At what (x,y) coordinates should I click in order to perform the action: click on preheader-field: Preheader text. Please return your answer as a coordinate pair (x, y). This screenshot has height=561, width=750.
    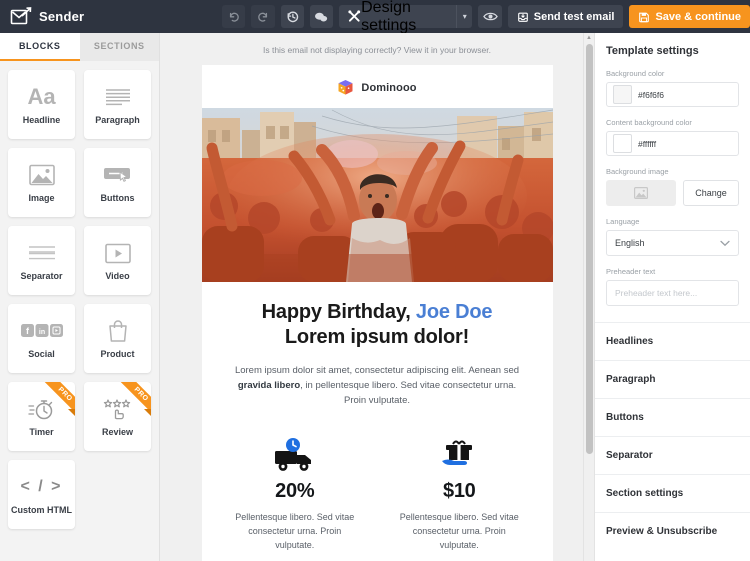
    Looking at the image, I should click on (672, 286).